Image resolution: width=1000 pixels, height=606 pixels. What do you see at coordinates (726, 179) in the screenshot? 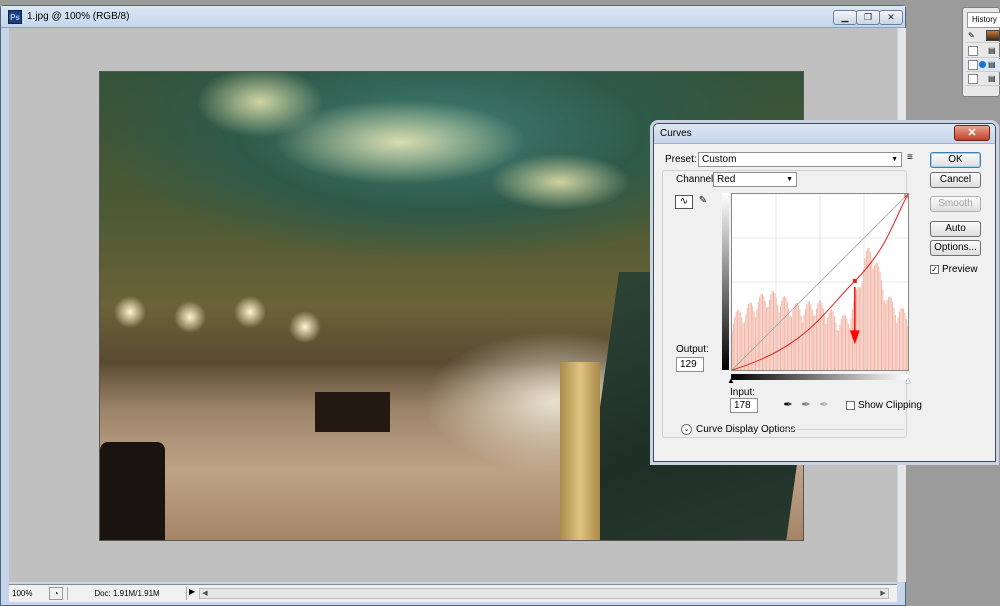
I see `channel-value: Red` at bounding box center [726, 179].